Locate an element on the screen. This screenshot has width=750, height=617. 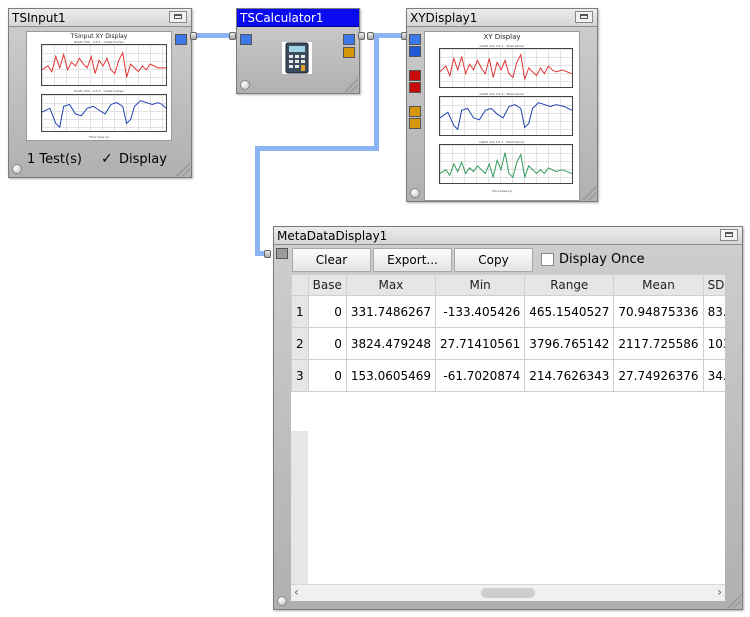
xy-axis-caption: Time base (s) is located at coordinates (502, 191).